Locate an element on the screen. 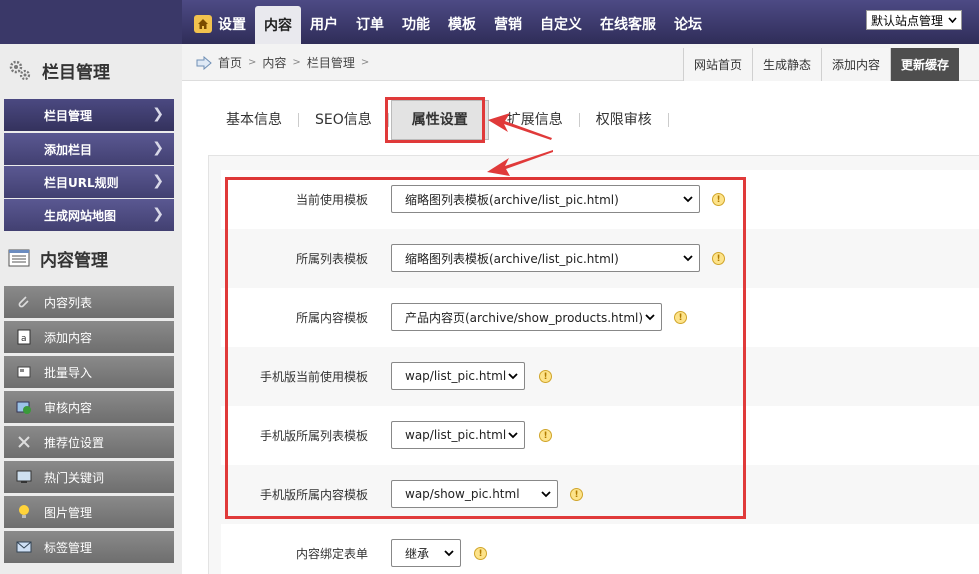  sidebar-item-image-manage: 图片管理 is located at coordinates (89, 512).